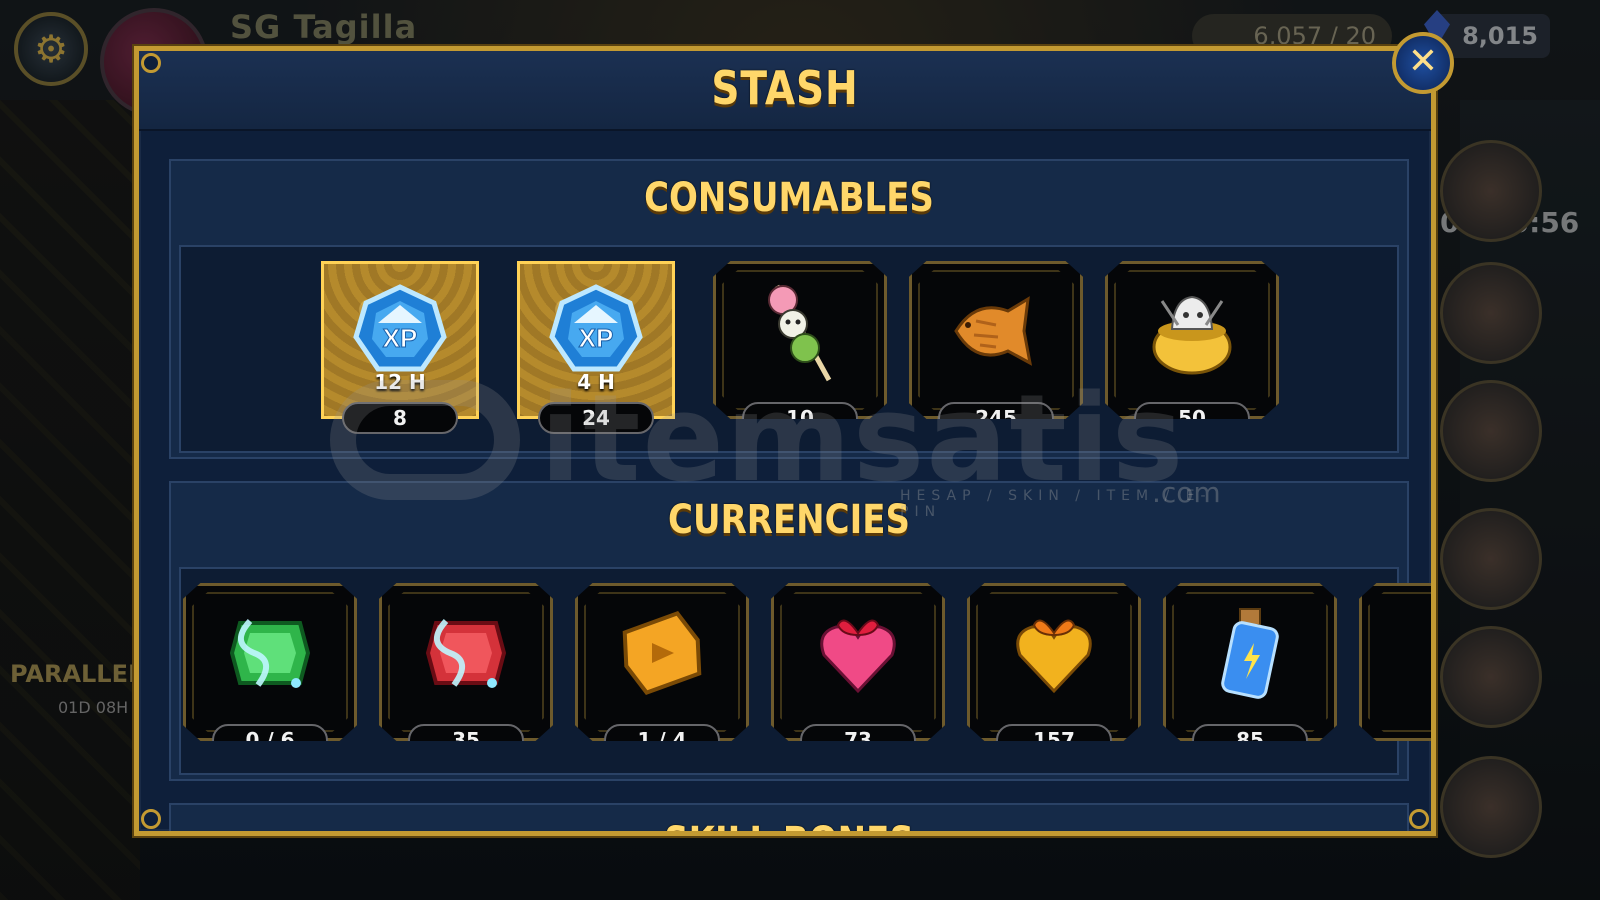 This screenshot has height=900, width=1600. I want to click on xp-booster-4h-item: XP 4 H 24, so click(596, 347).